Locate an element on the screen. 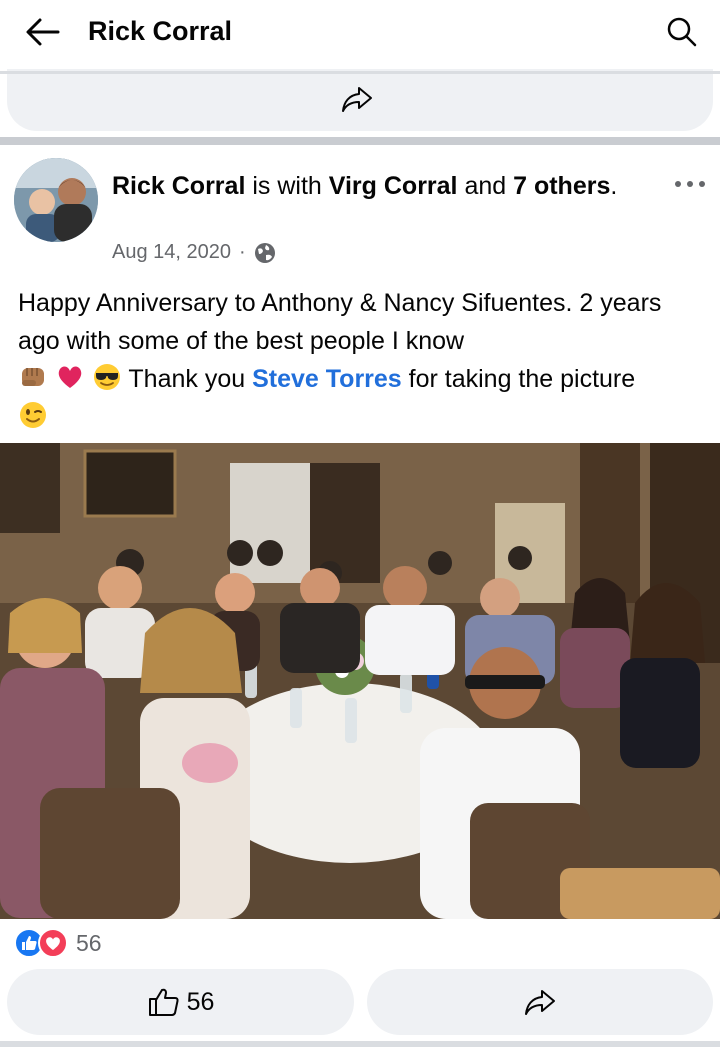 The width and height of the screenshot is (720, 1047). share-button is located at coordinates (540, 1002).